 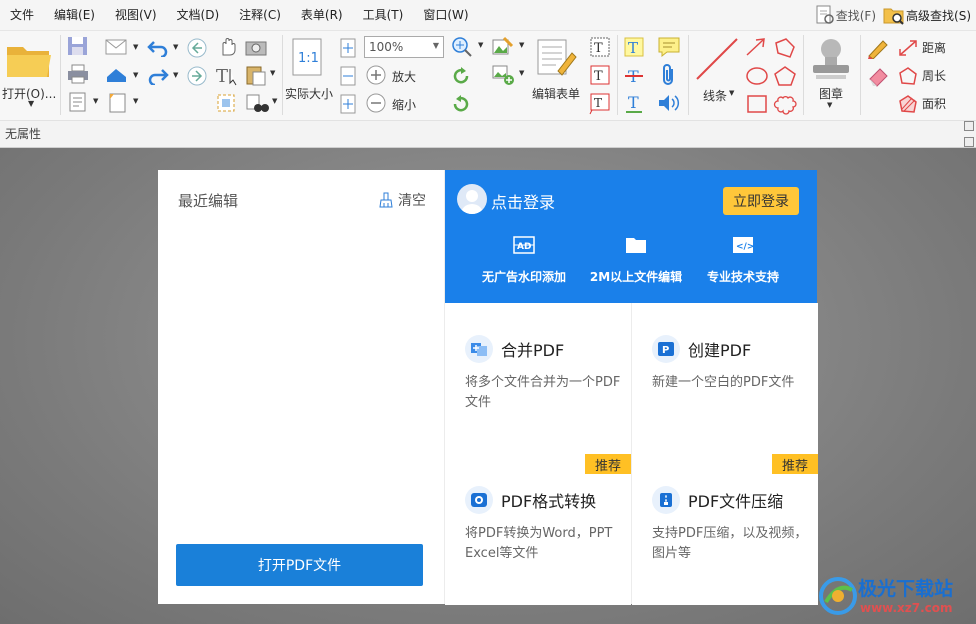 What do you see at coordinates (831, 93) in the screenshot?
I see `stamp-label: 图章` at bounding box center [831, 93].